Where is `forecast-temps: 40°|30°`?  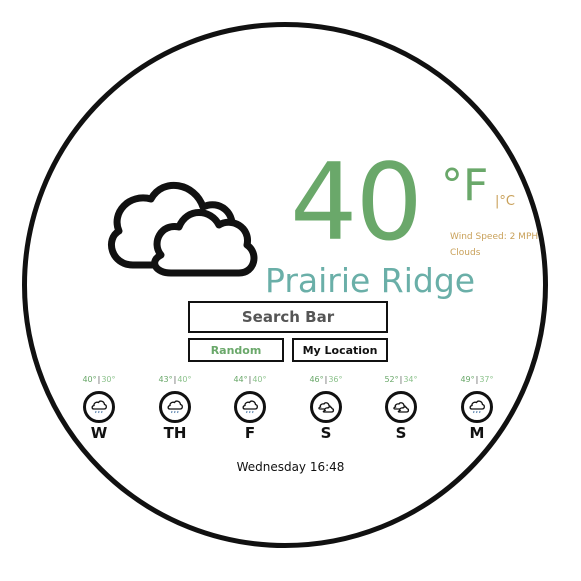
forecast-temps: 40°|30° is located at coordinates (99, 380).